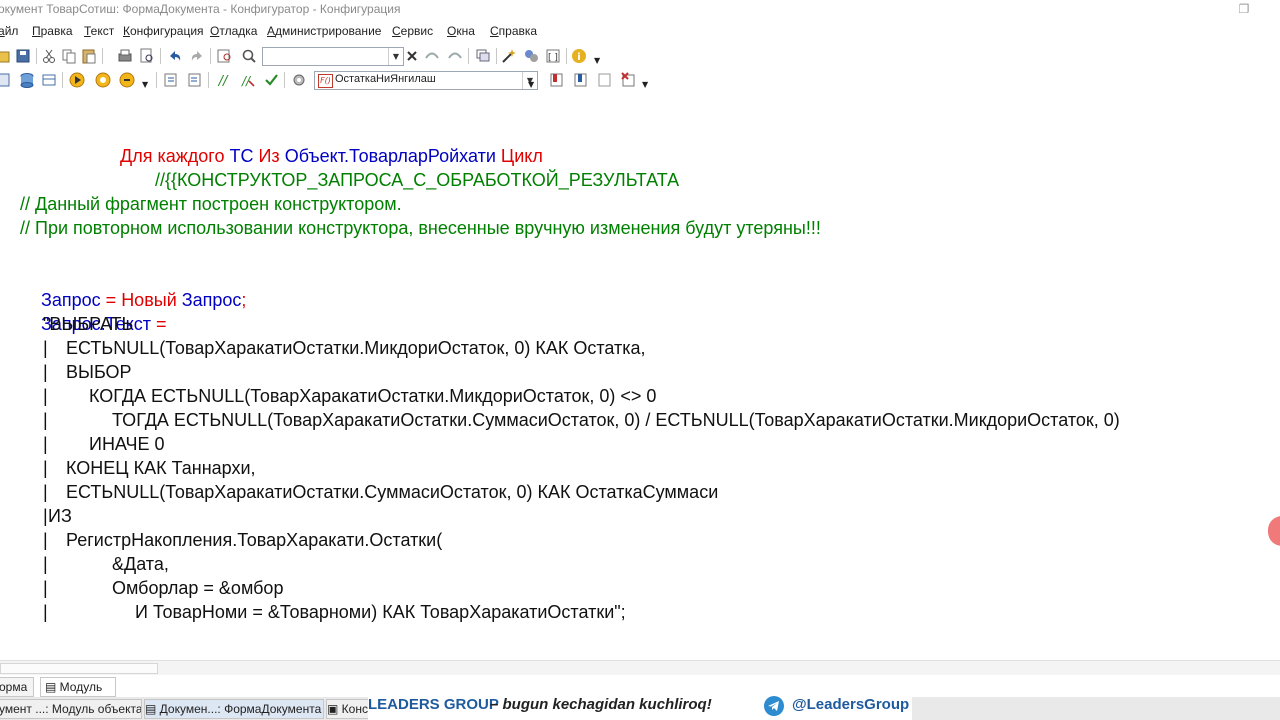 This screenshot has width=1280, height=720. I want to click on module-toolbar: ▼ // // F() ОстаткаНиЯнгилаш ▼ ▼ ▼, so click(640, 80).